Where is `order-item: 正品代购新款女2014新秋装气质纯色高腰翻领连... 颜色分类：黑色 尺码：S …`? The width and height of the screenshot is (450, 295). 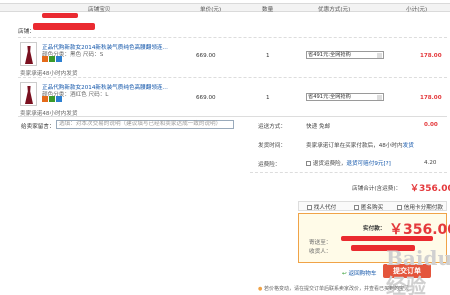 order-item: 正品代购新款女2014新秋装气质纯色高腰翻领连... 颜色分类：黑色 尺码：S … is located at coordinates (232, 57).